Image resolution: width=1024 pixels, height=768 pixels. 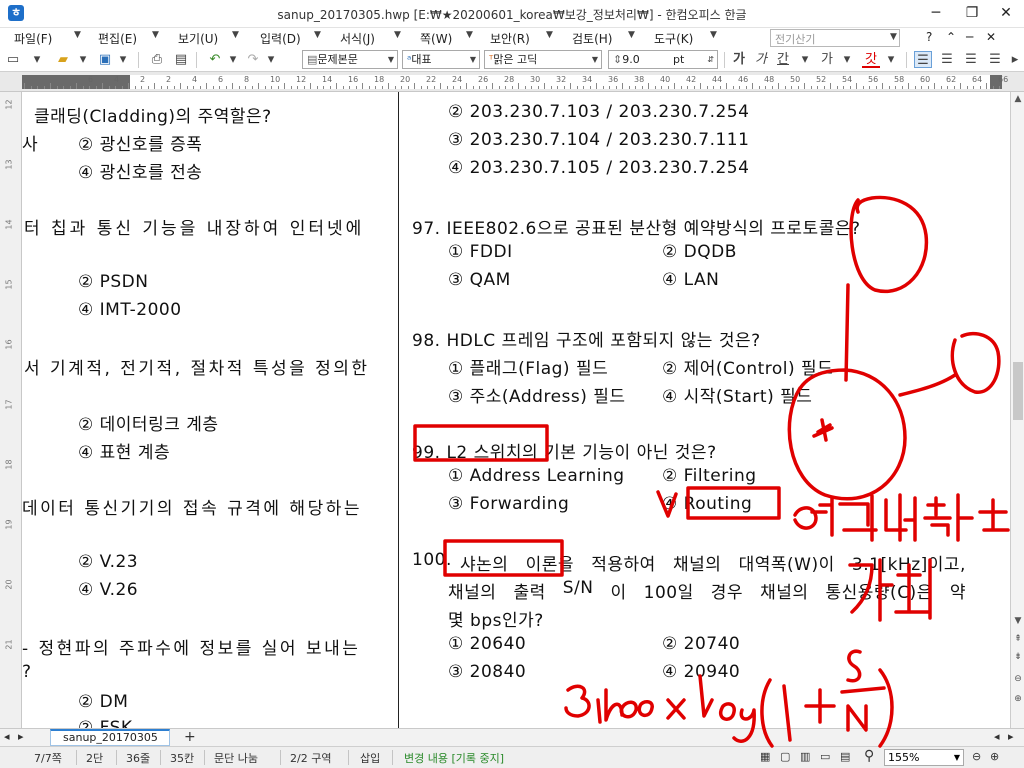 I want to click on view-grid-icon: ▤, so click(x=845, y=756).